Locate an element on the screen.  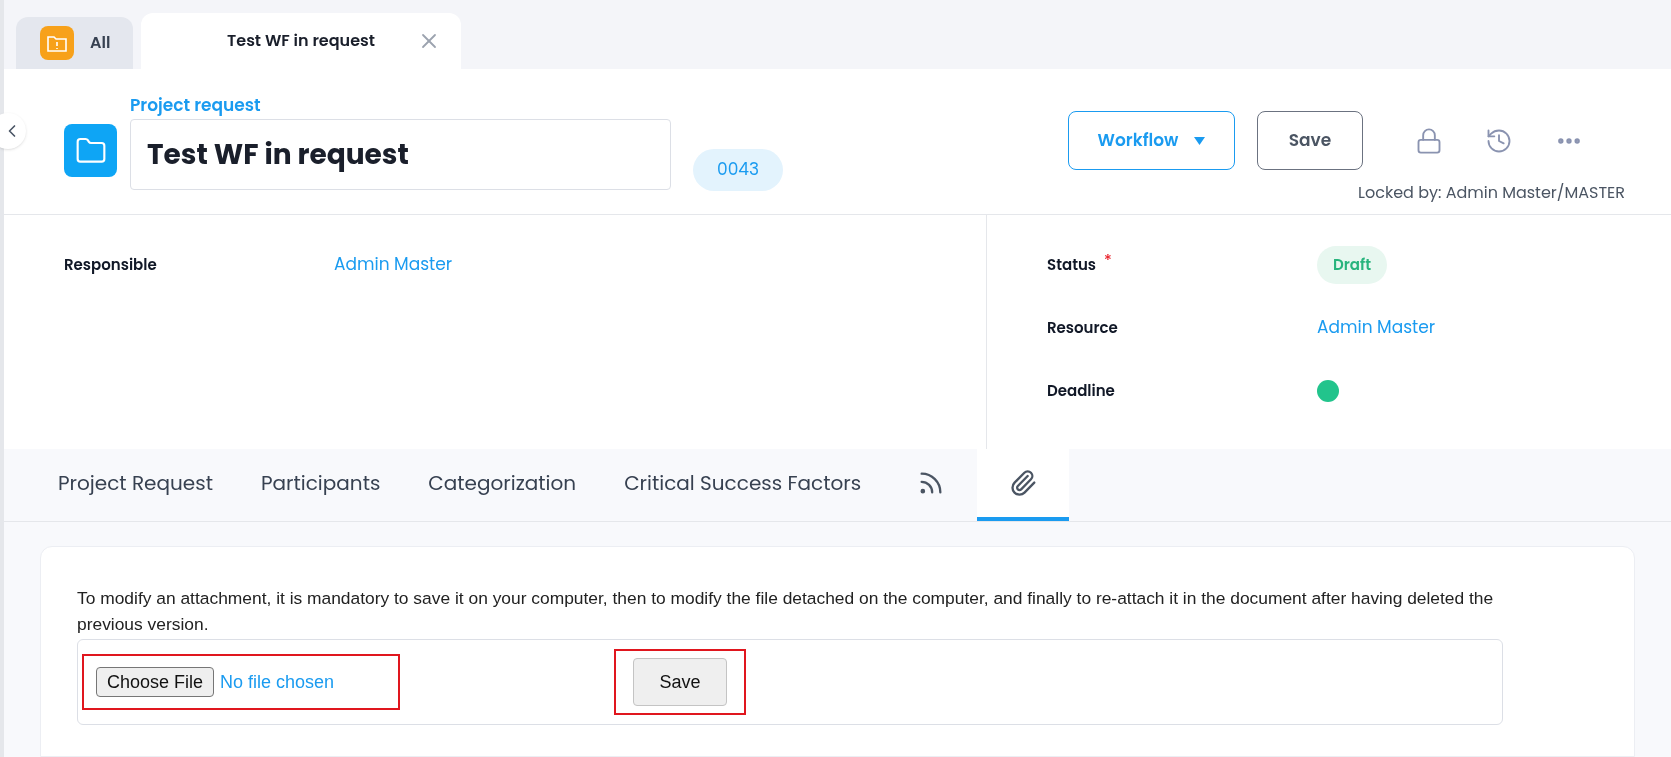
paperclip-icon is located at coordinates (1023, 483).